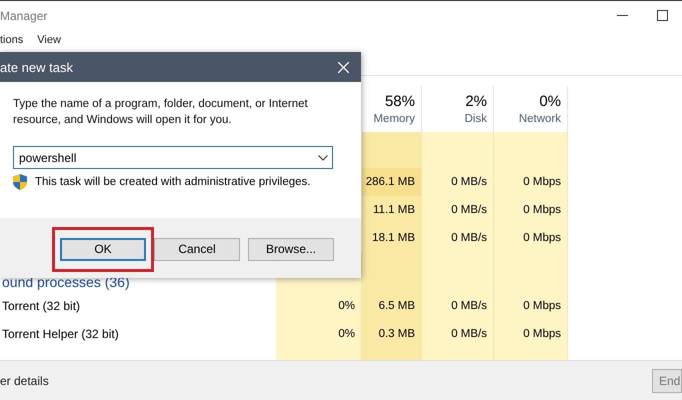 This screenshot has width=682, height=400. What do you see at coordinates (454, 119) in the screenshot?
I see `column-header: Disk` at bounding box center [454, 119].